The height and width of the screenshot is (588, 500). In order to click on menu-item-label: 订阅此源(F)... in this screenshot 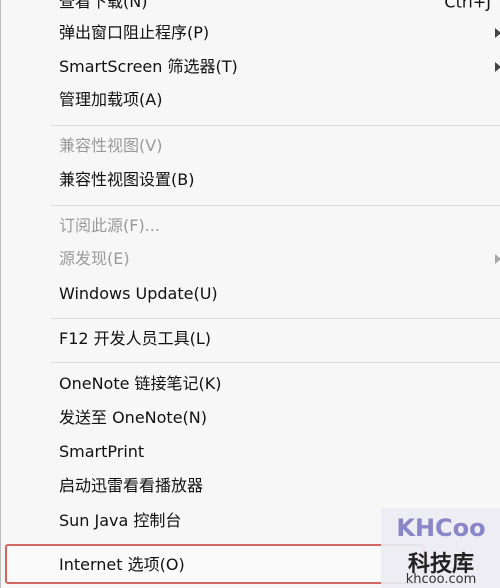, I will do `click(109, 225)`.